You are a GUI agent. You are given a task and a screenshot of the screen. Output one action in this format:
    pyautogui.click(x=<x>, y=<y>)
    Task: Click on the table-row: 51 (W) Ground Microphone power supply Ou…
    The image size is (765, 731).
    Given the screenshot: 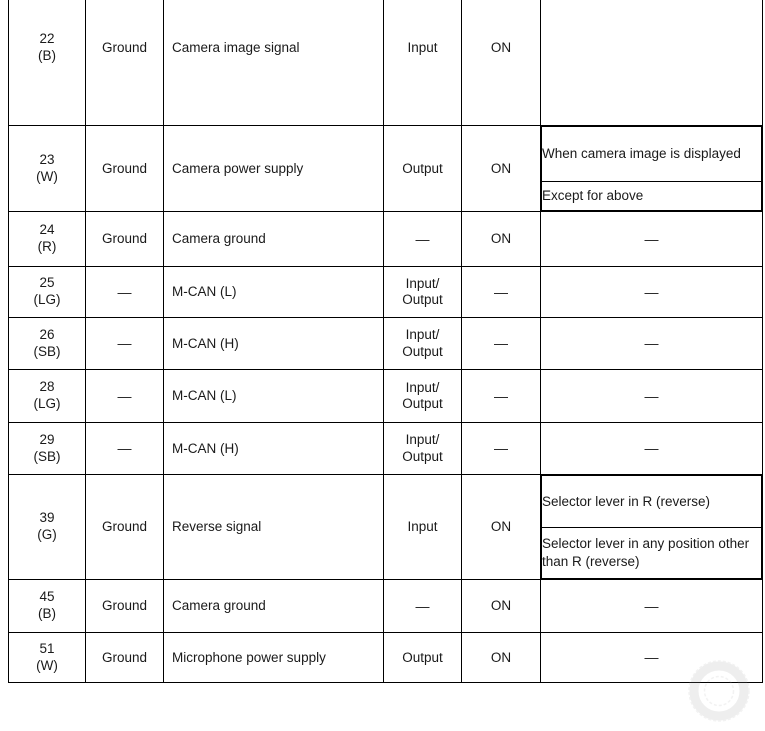 What is the action you would take?
    pyautogui.click(x=385, y=657)
    